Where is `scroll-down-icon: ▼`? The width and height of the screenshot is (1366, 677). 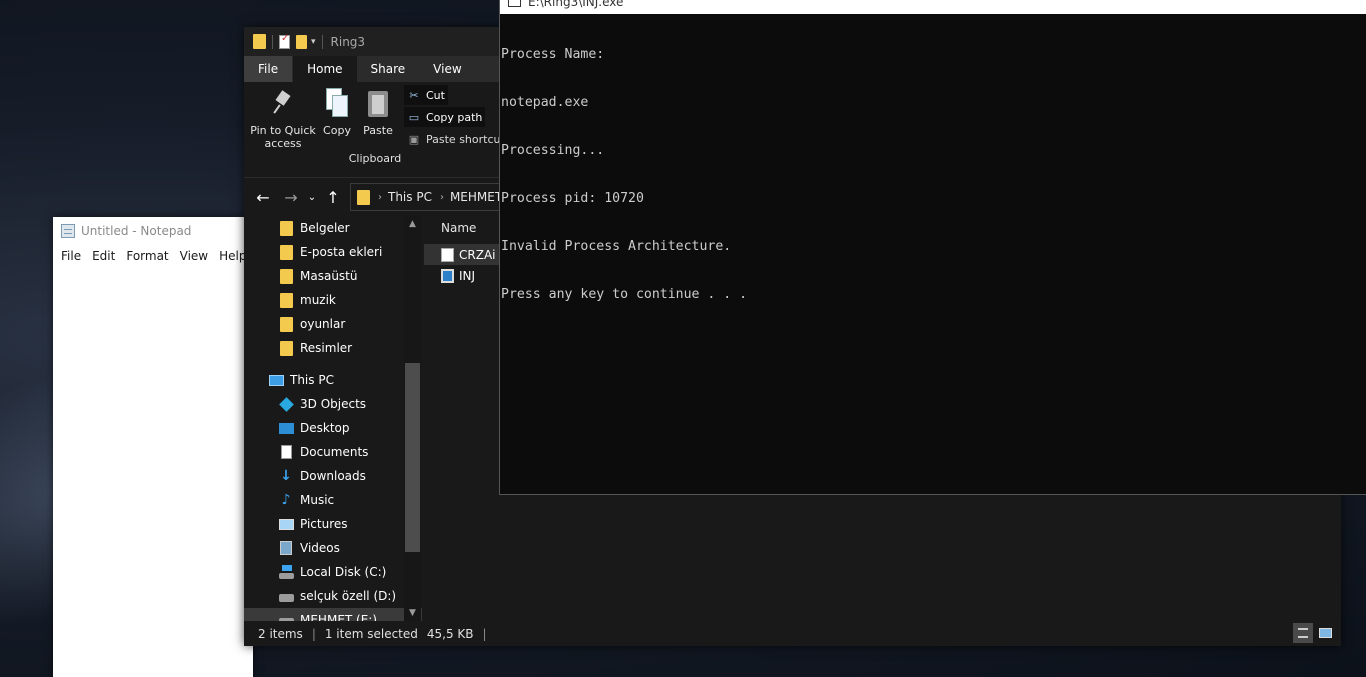
scroll-down-icon: ▼ is located at coordinates (412, 613).